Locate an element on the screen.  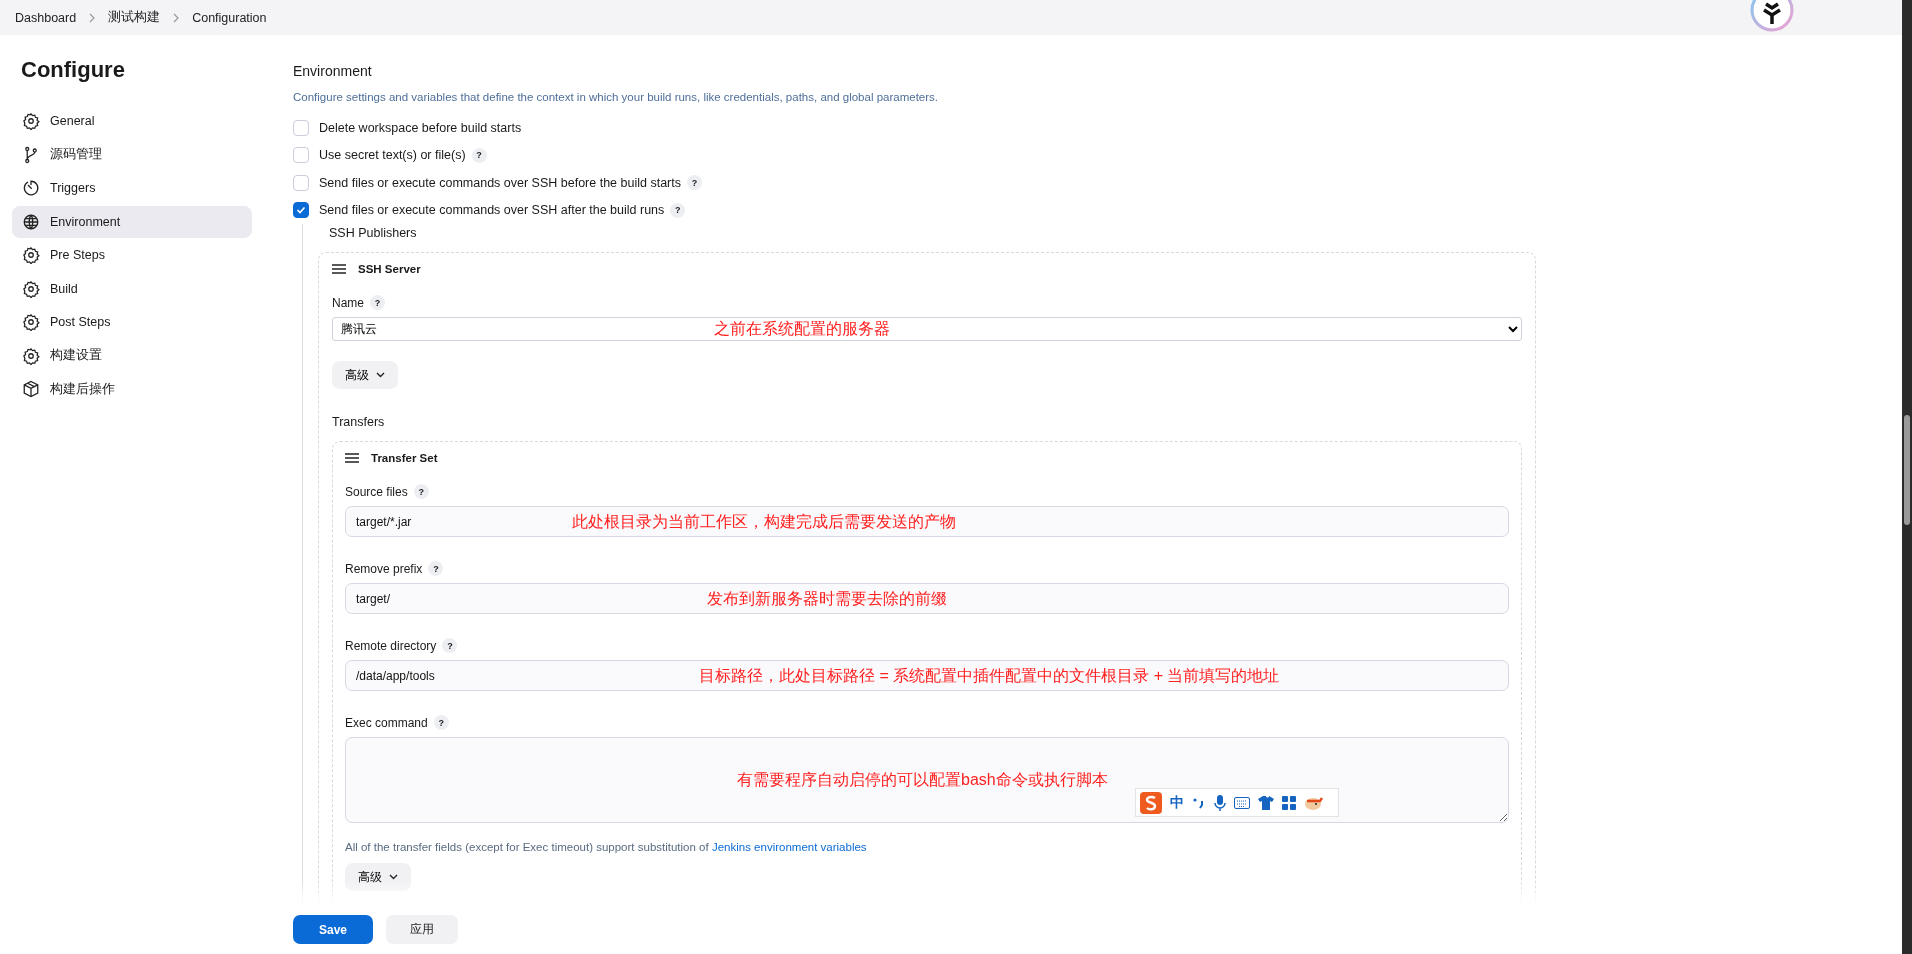
field-label: Remote directory is located at coordinates (391, 645).